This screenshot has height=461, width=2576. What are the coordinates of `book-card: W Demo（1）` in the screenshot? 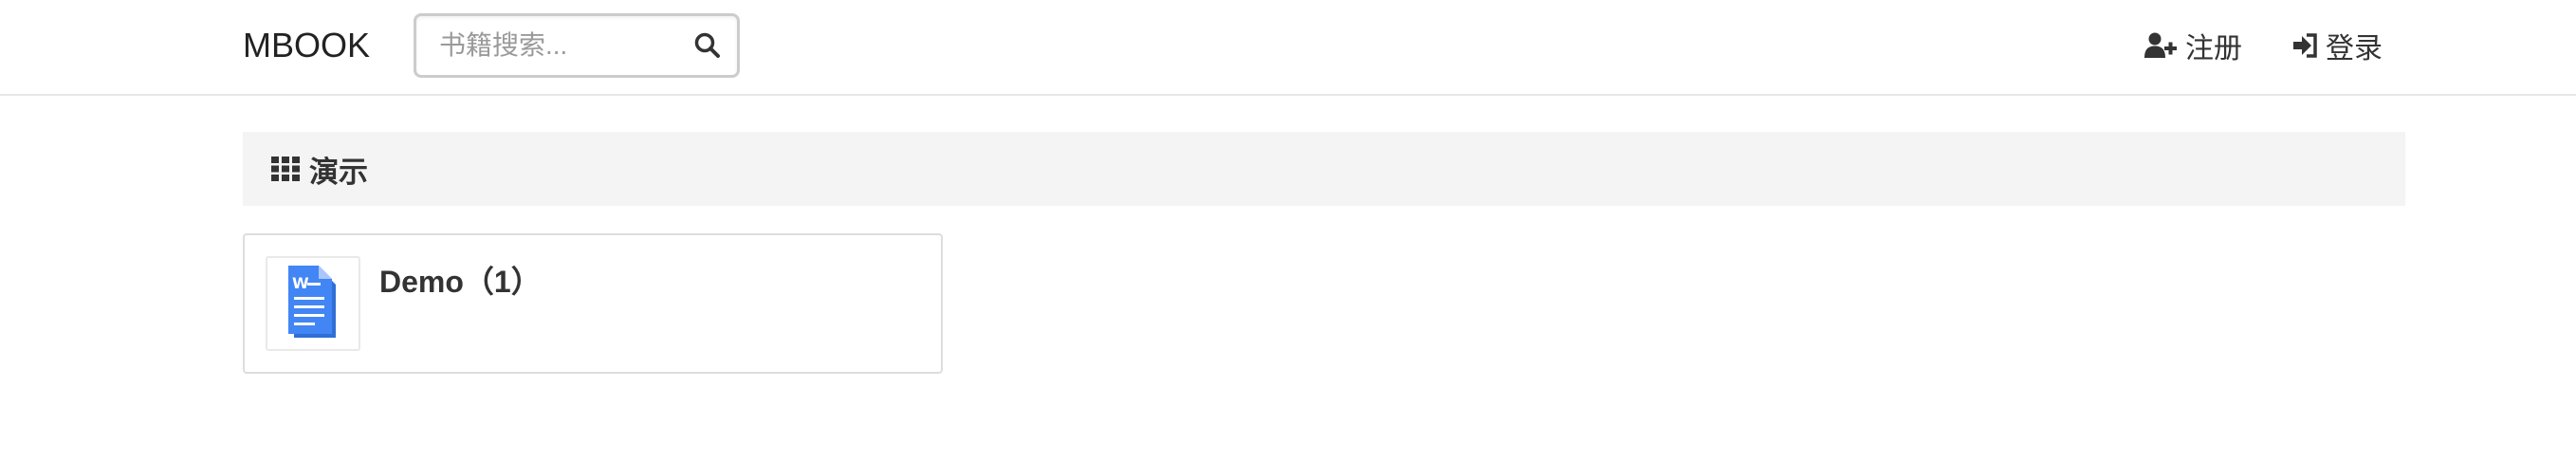 It's located at (593, 303).